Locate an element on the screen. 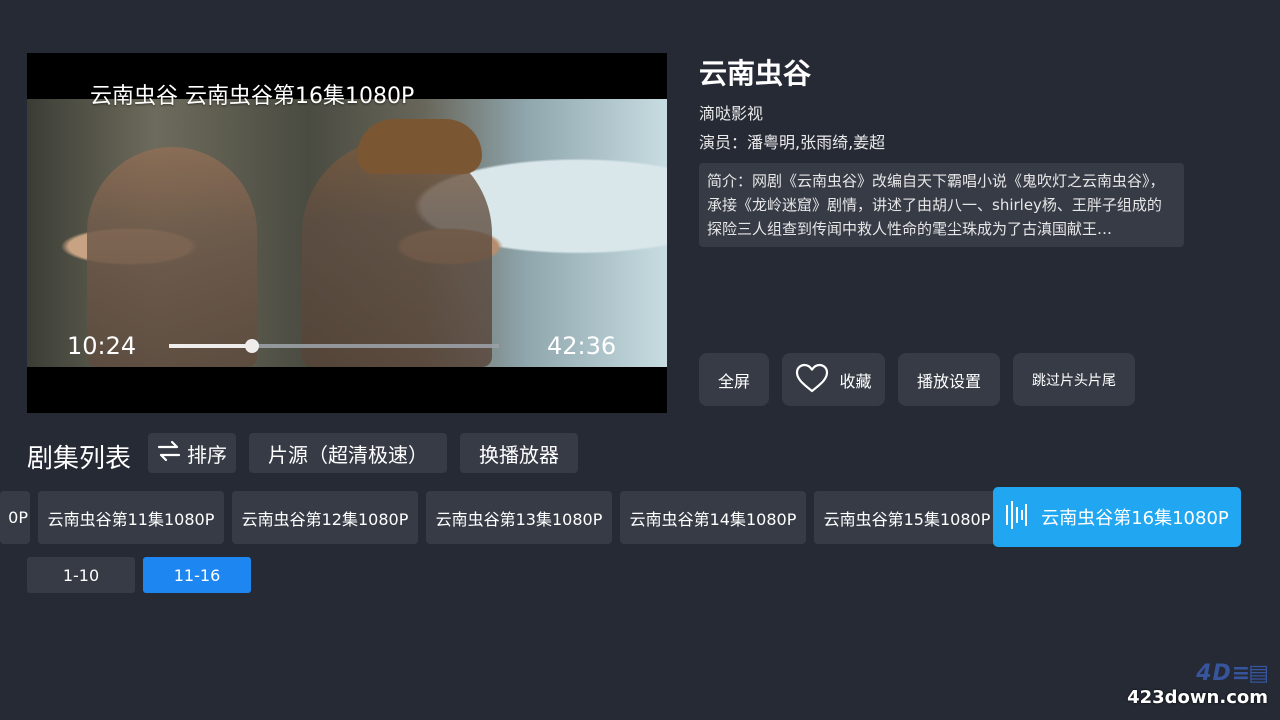 This screenshot has width=1280, height=720. sort-button: 排序 is located at coordinates (192, 453).